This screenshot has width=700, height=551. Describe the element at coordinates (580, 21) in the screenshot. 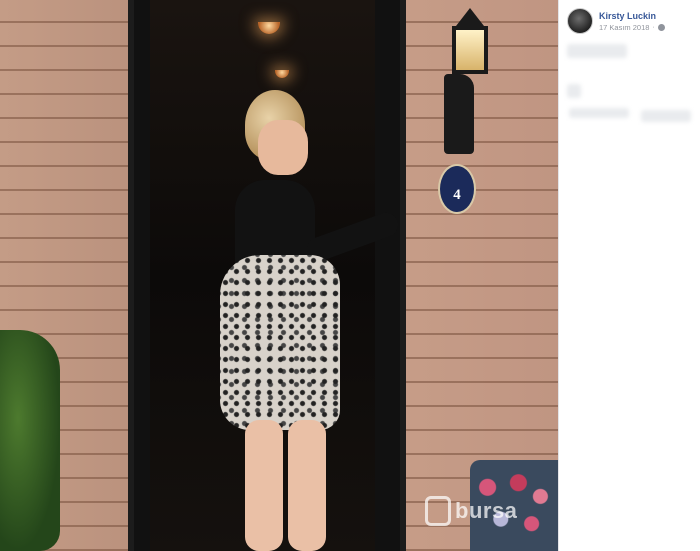

I see `avatar` at that location.